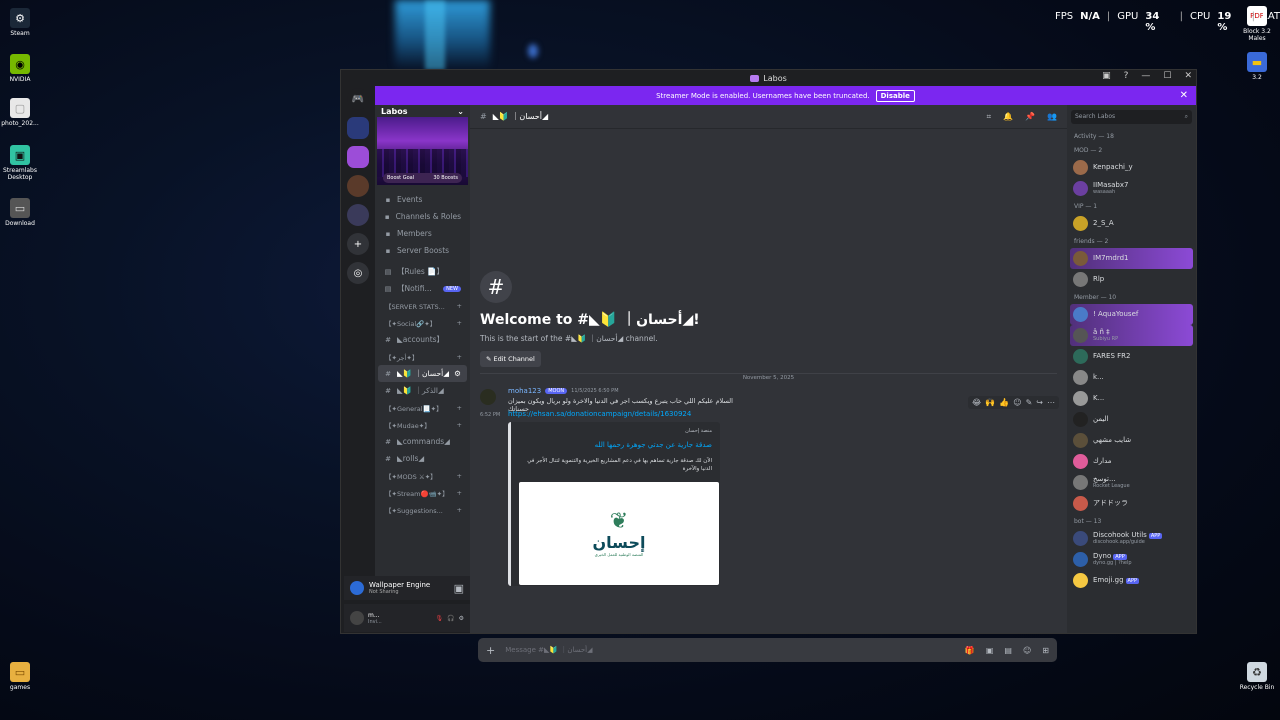 The image size is (1280, 720). What do you see at coordinates (422, 233) in the screenshot?
I see `server-menu-item: ▪ Members` at bounding box center [422, 233].